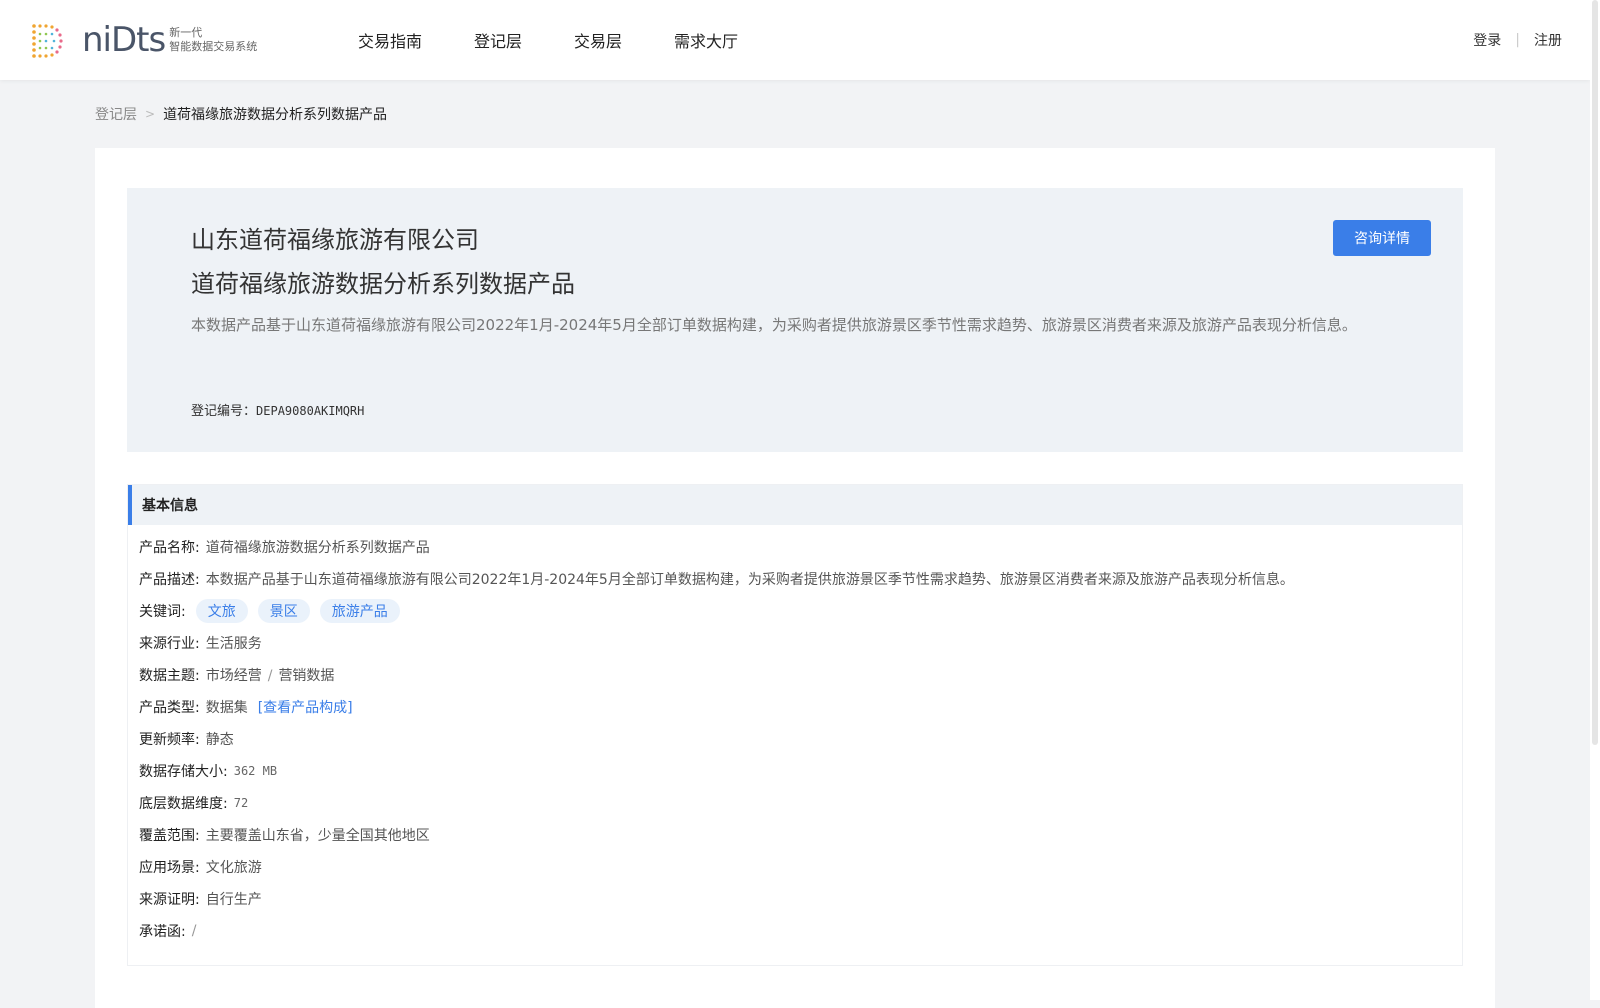 The width and height of the screenshot is (1600, 1008). I want to click on info-row-frequency: 更新频率: 静态, so click(800, 739).